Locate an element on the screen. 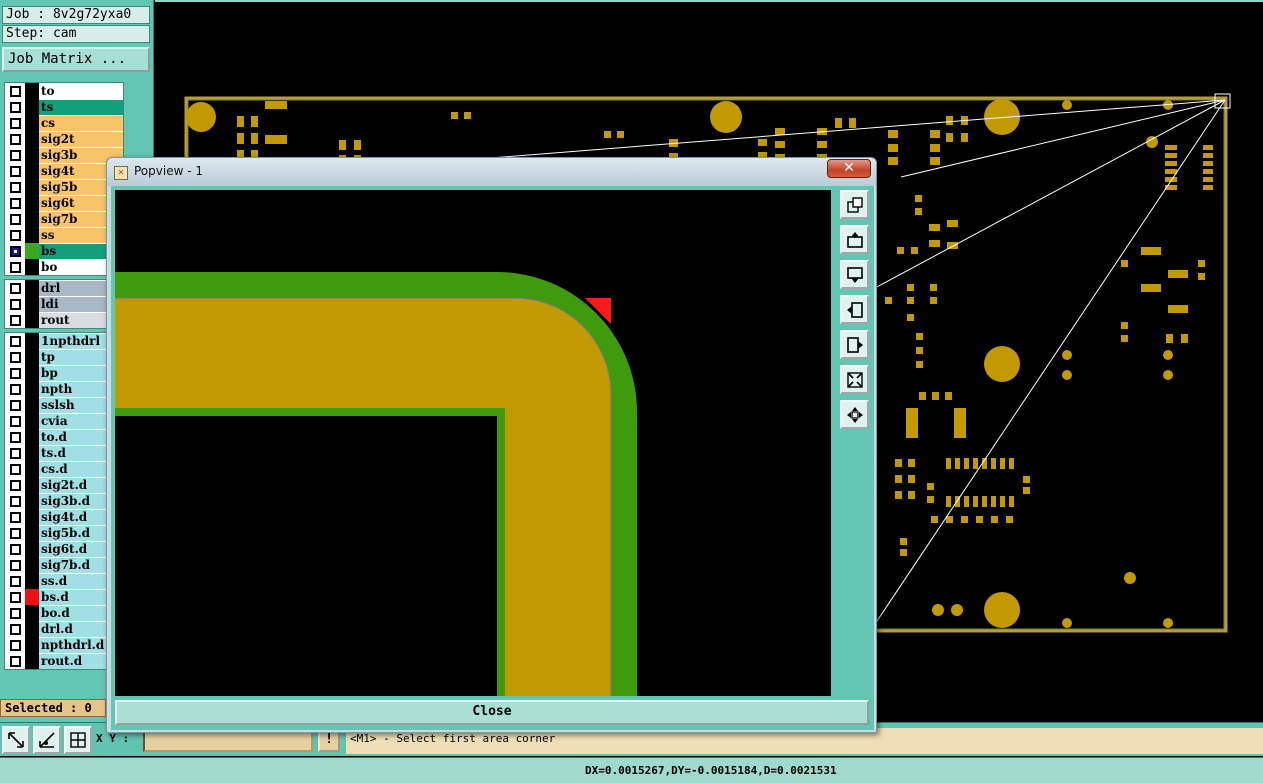 The height and width of the screenshot is (783, 1263). zoom-fit-icon is located at coordinates (854, 379).